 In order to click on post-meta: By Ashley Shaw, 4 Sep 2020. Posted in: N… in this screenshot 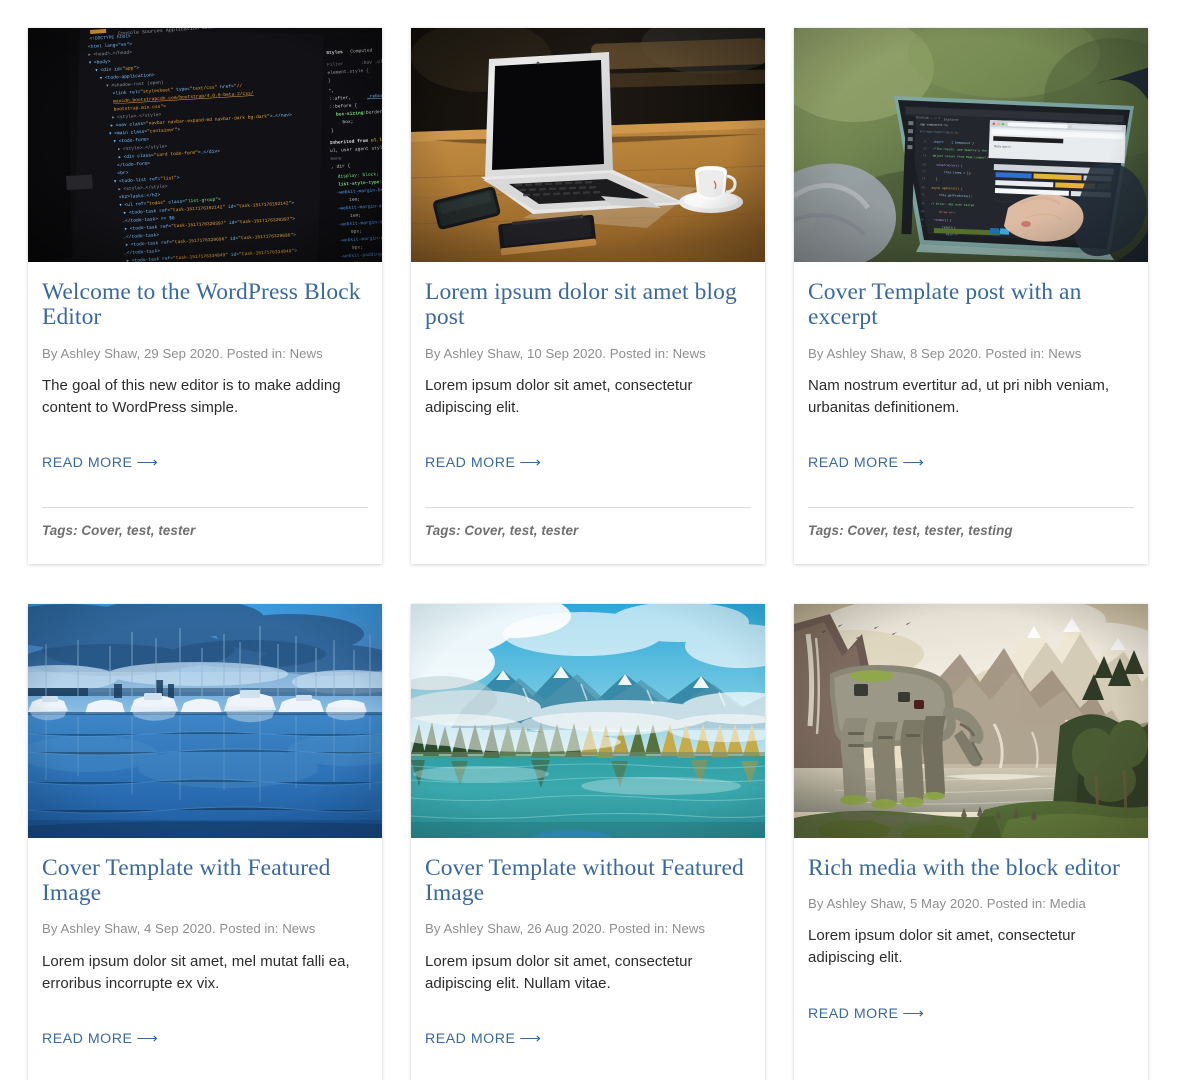, I will do `click(179, 929)`.